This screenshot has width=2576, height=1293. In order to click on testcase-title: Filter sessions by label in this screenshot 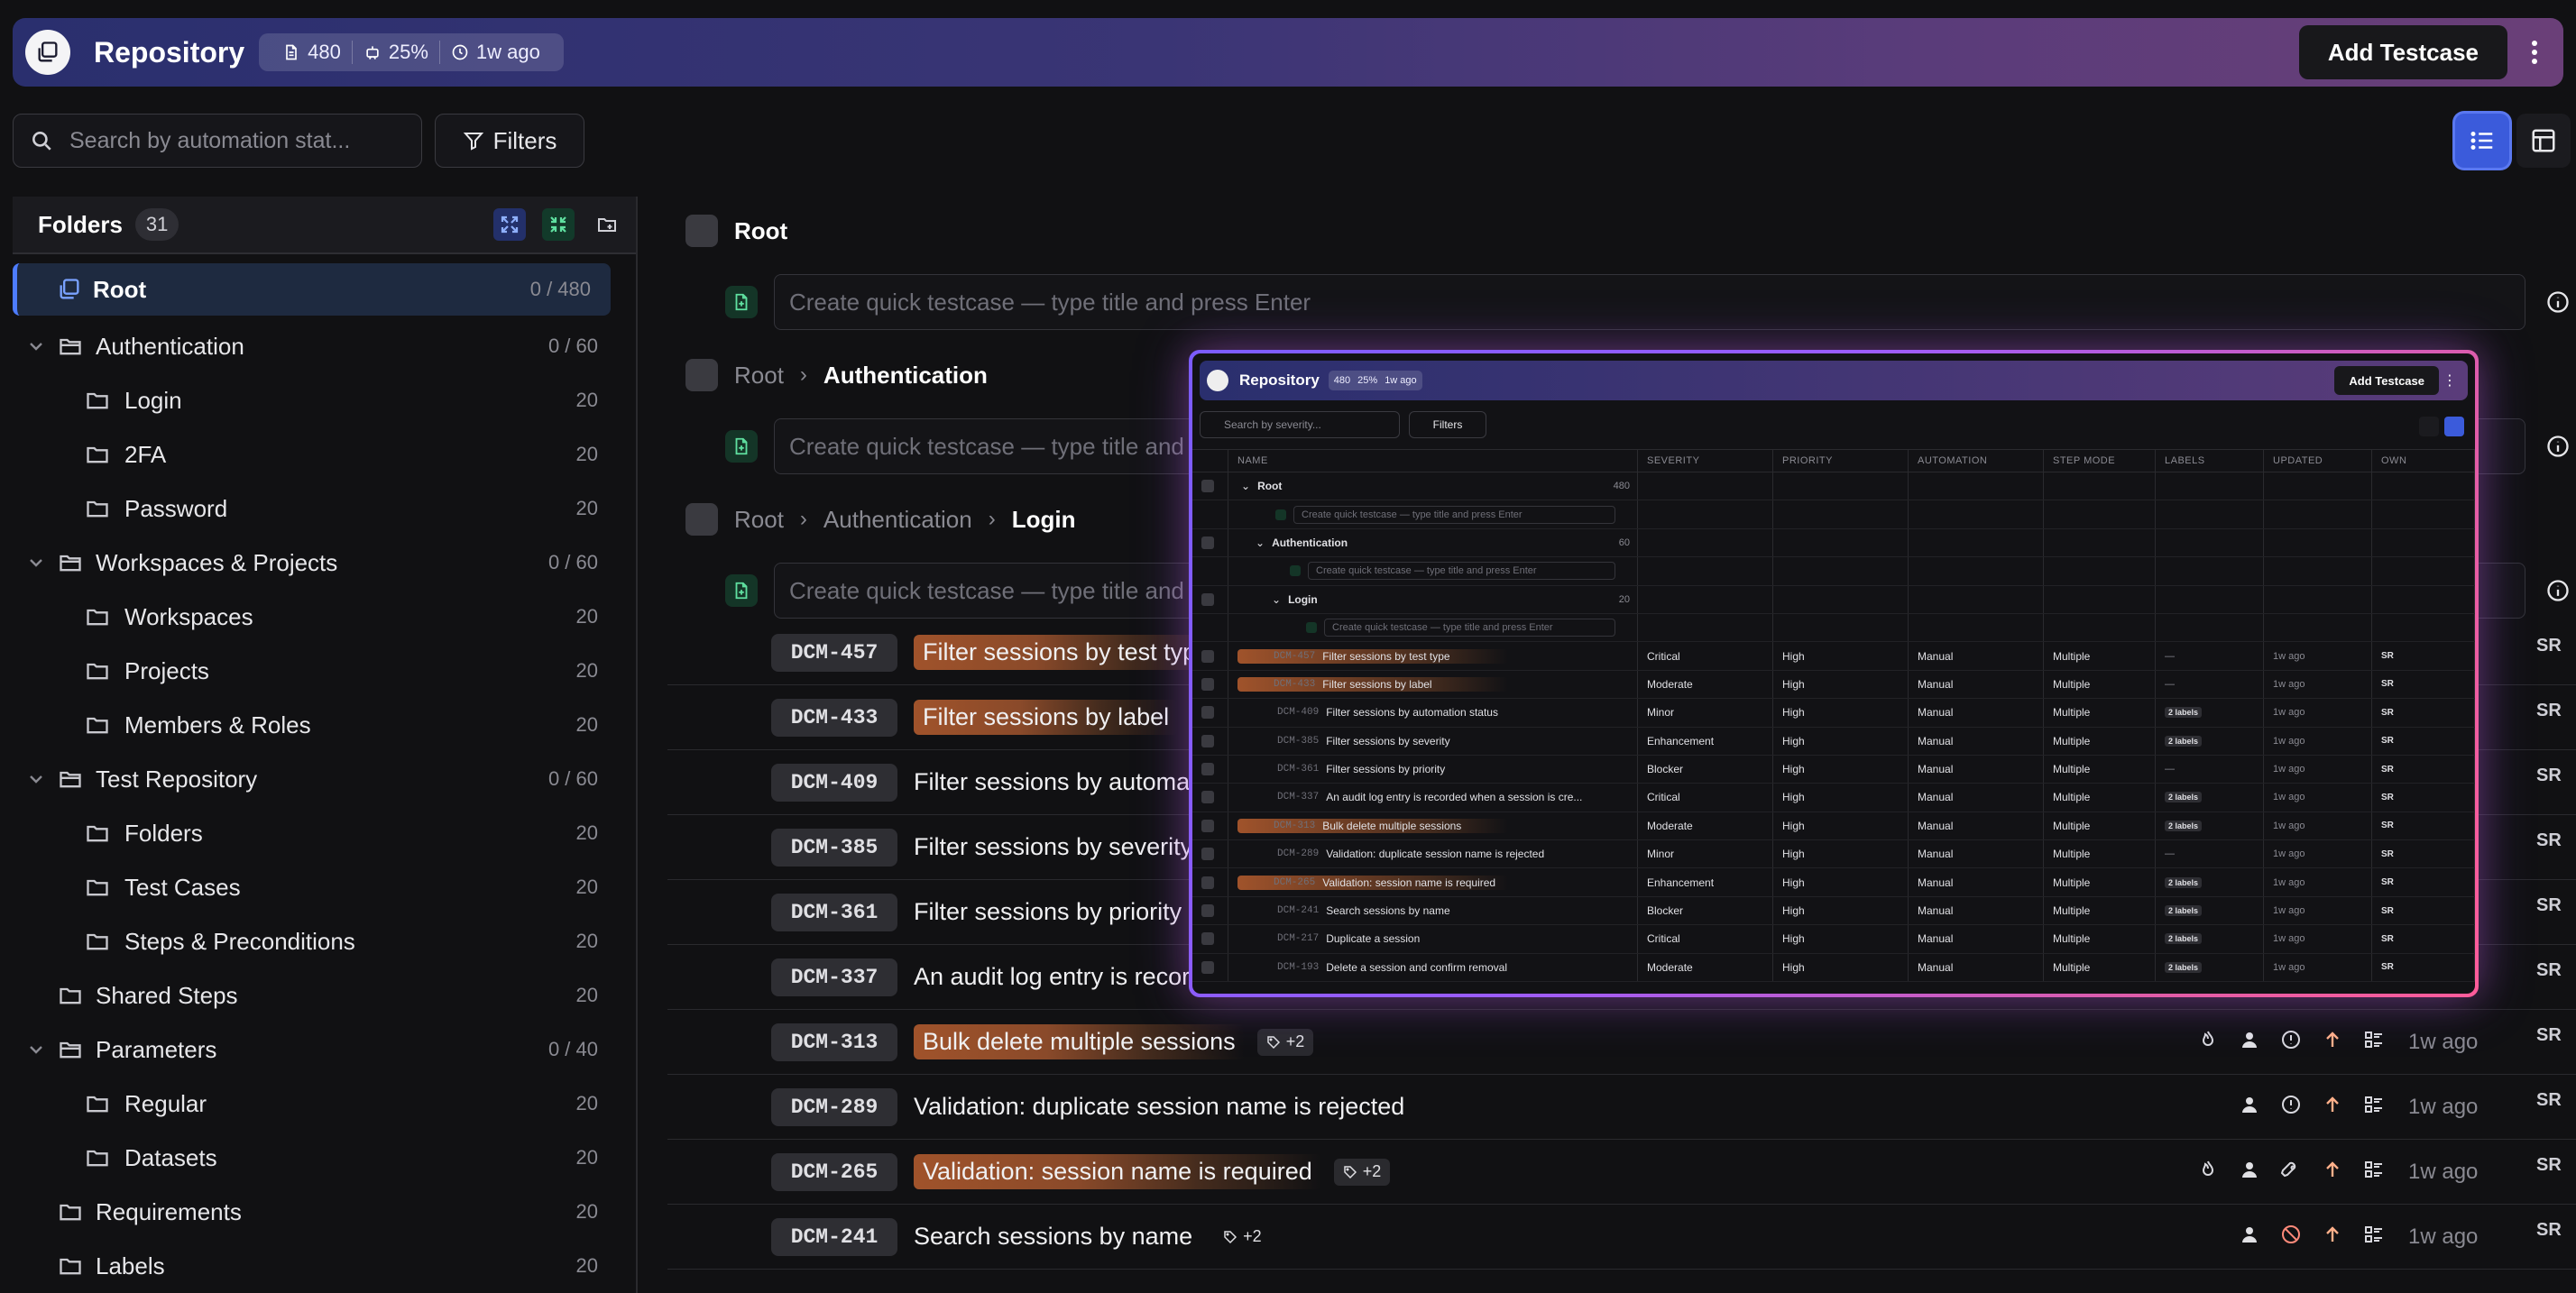, I will do `click(1046, 718)`.